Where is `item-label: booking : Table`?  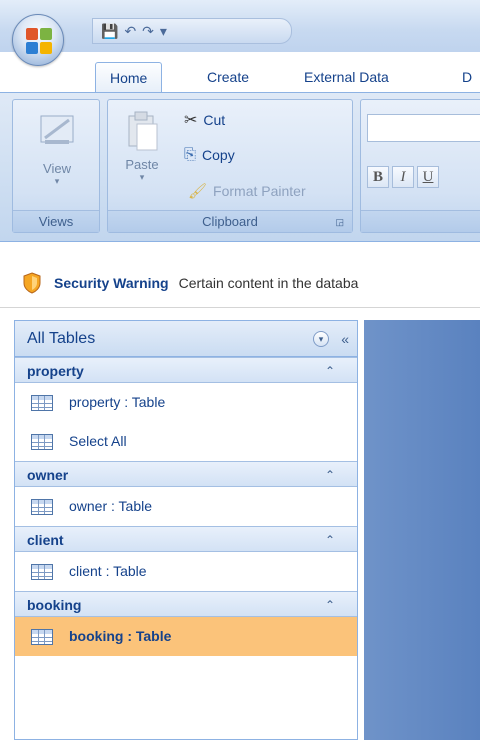
item-label: booking : Table is located at coordinates (120, 636).